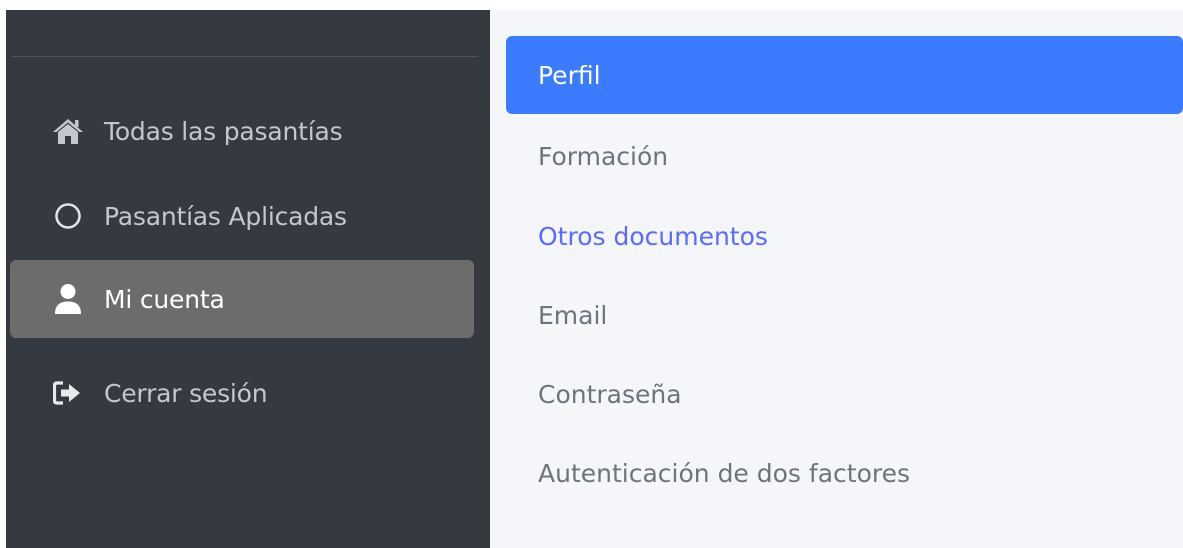 This screenshot has height=548, width=1183. I want to click on tab-label: Otros documentos, so click(653, 236).